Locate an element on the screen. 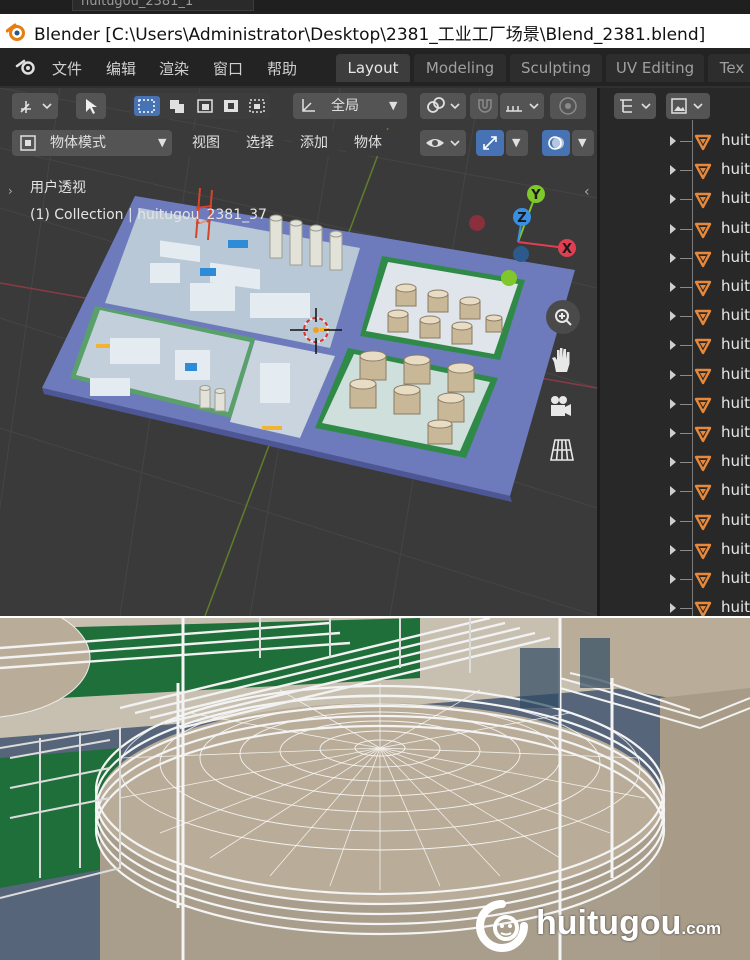 This screenshot has width=750, height=960. watermark: huitugou.com is located at coordinates (605, 926).